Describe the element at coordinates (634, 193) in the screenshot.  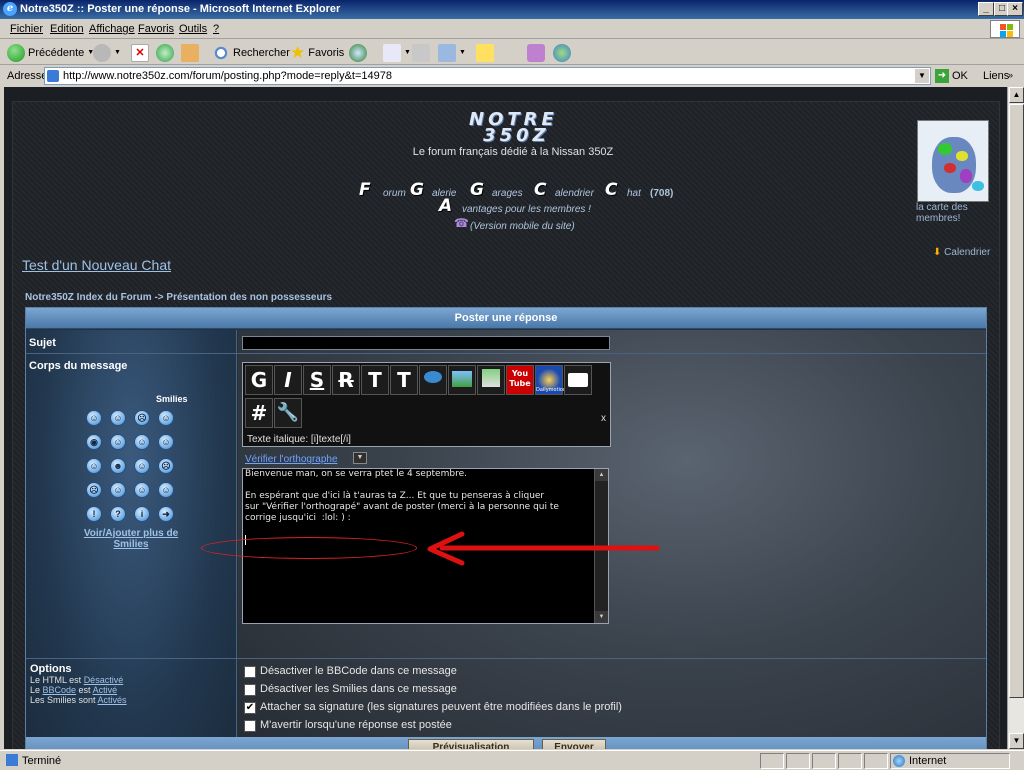
I see `nav-chat-link: hat` at that location.